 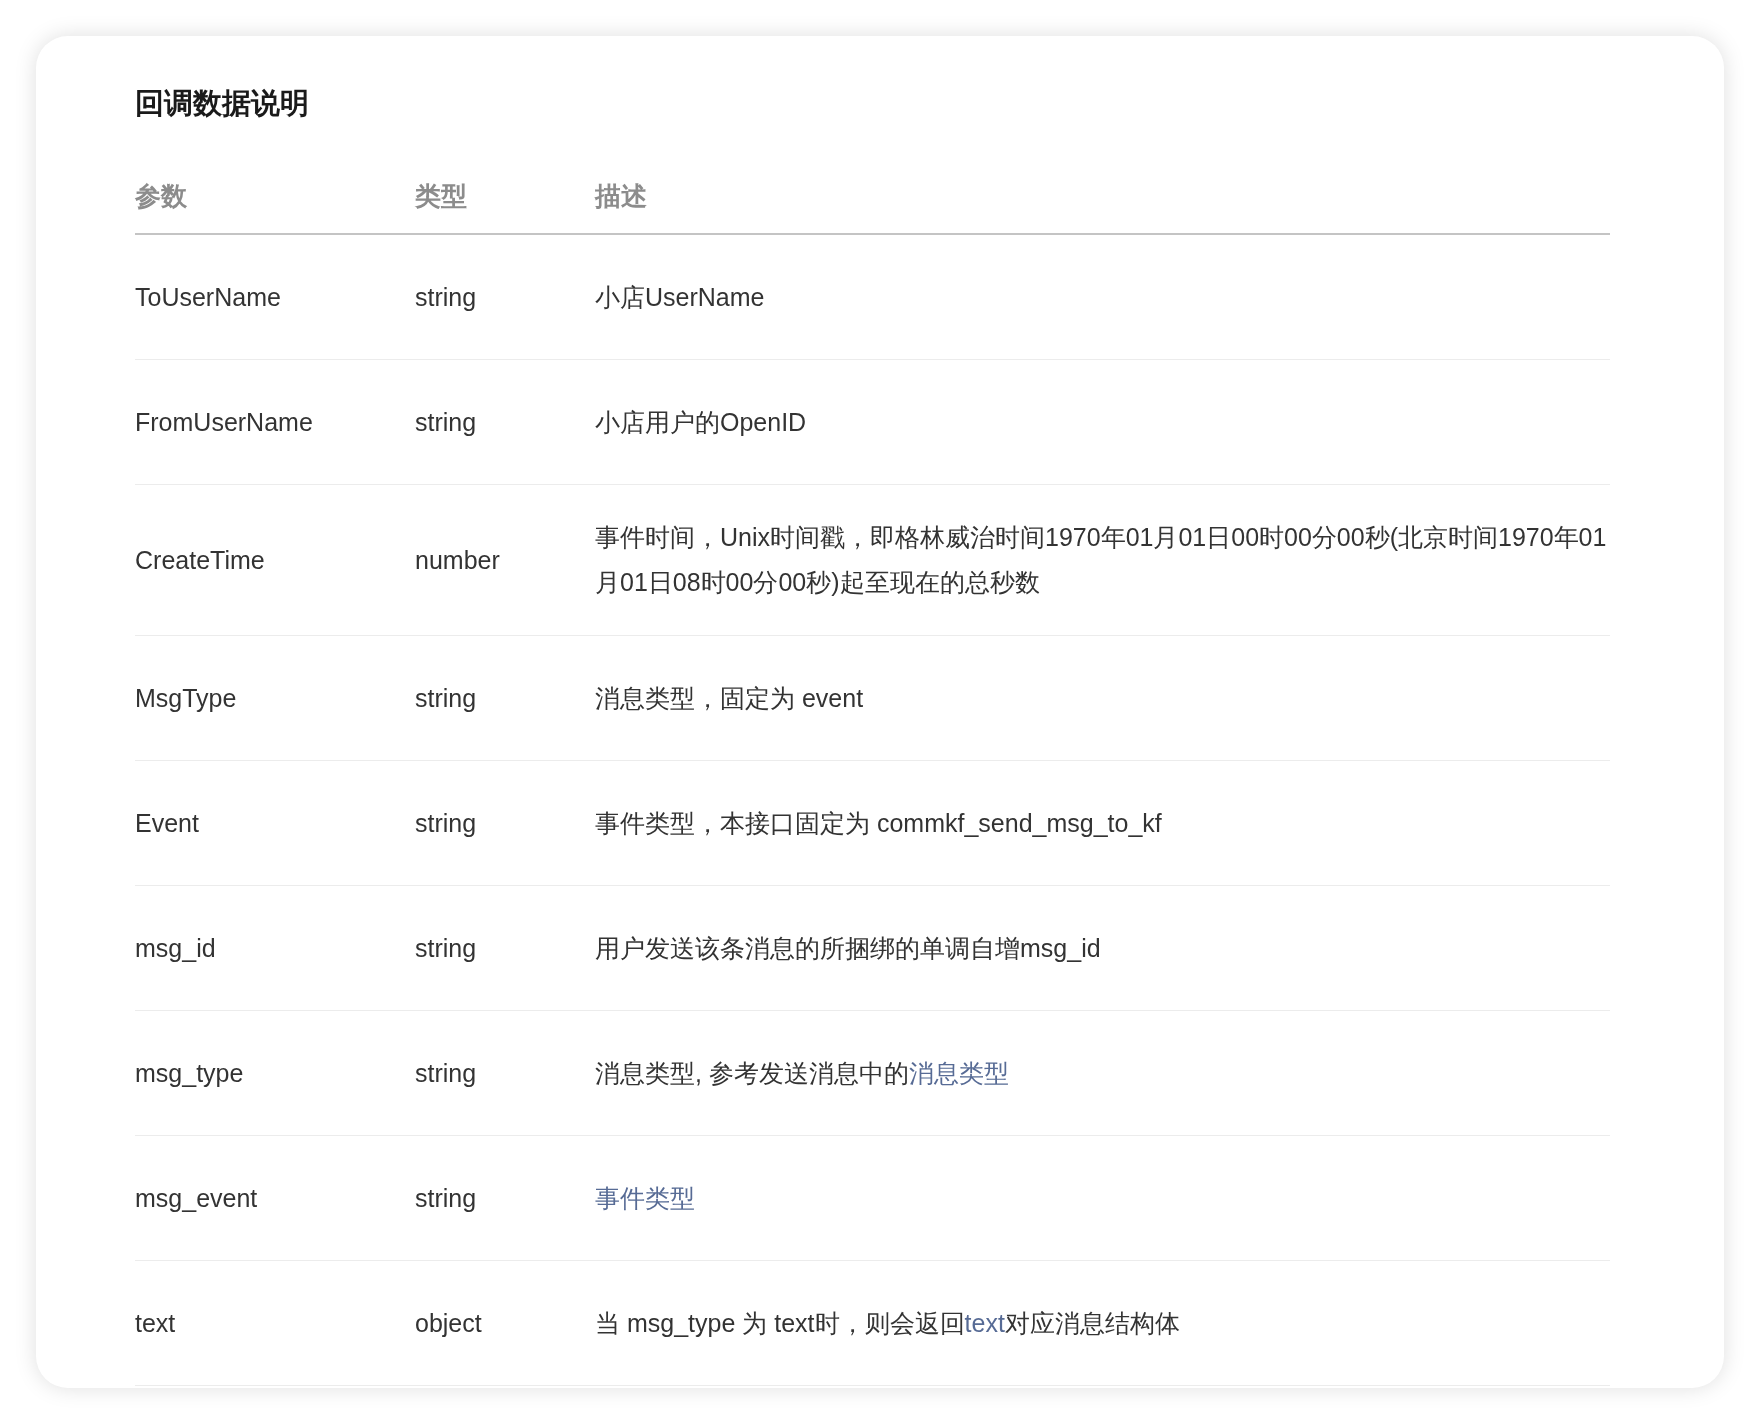 I want to click on section-title: 回调数据说明, so click(x=222, y=103).